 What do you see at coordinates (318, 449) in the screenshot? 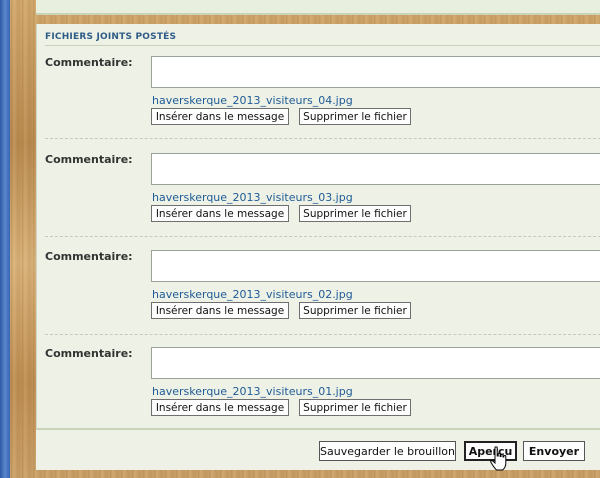
I see `form-footer: Sauvegarder le brouillon Aperçu Envoyer` at bounding box center [318, 449].